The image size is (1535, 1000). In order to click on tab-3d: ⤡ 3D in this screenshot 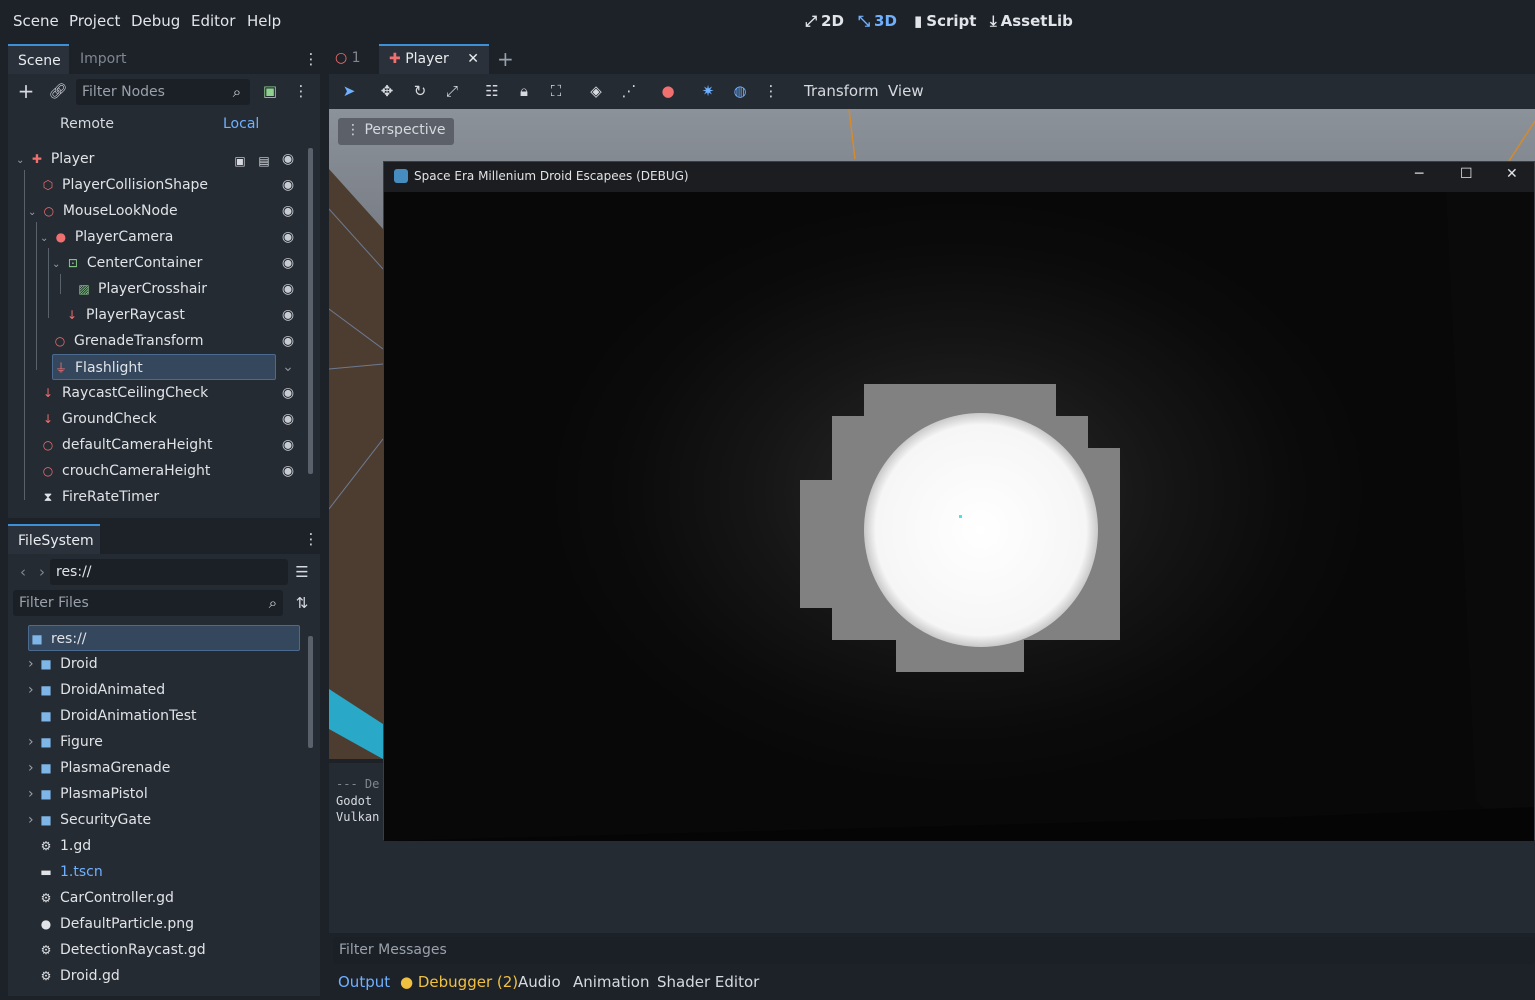, I will do `click(877, 21)`.